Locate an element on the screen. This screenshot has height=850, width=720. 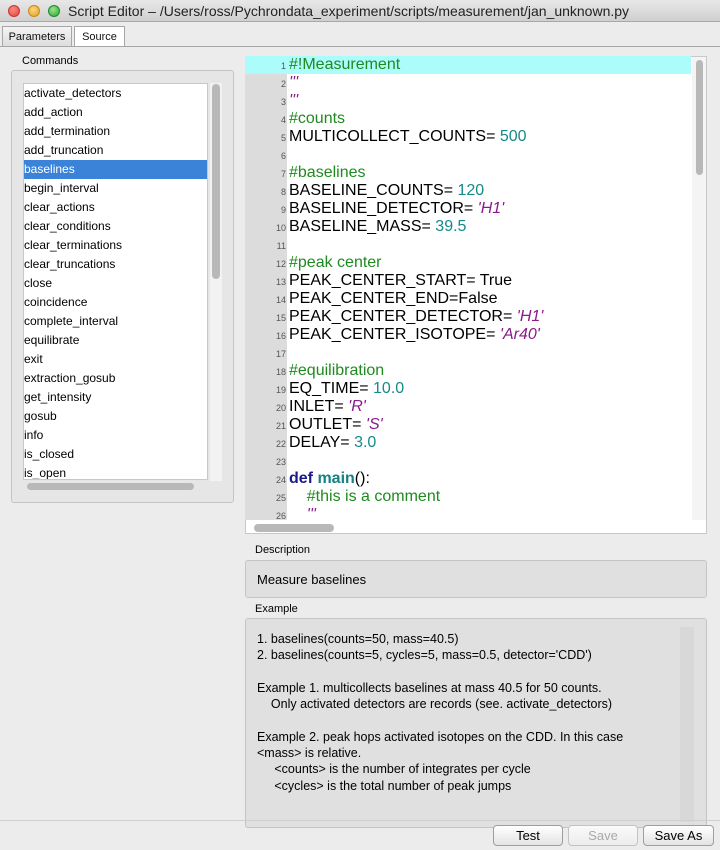
commands-horizontal-scrollbar is located at coordinates (110, 486).